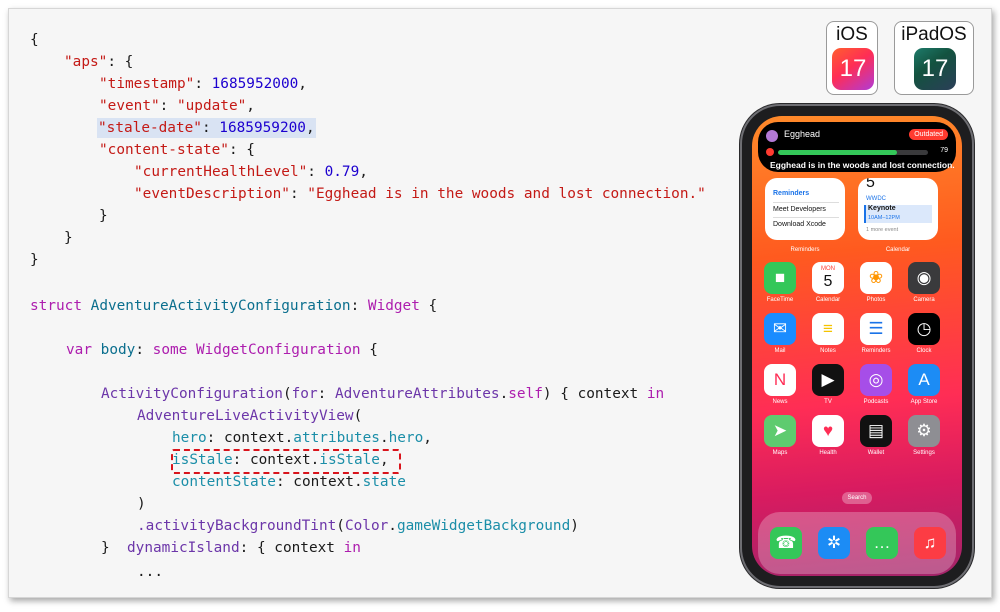  Describe the element at coordinates (212, 194) in the screenshot. I see `description-key: "eventDescription"` at that location.